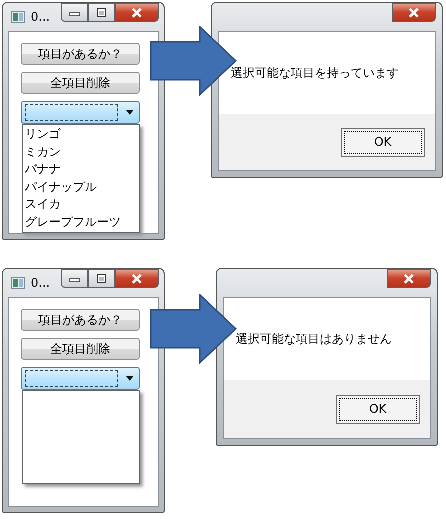  I want to click on list-item: リンゴ, so click(81, 135).